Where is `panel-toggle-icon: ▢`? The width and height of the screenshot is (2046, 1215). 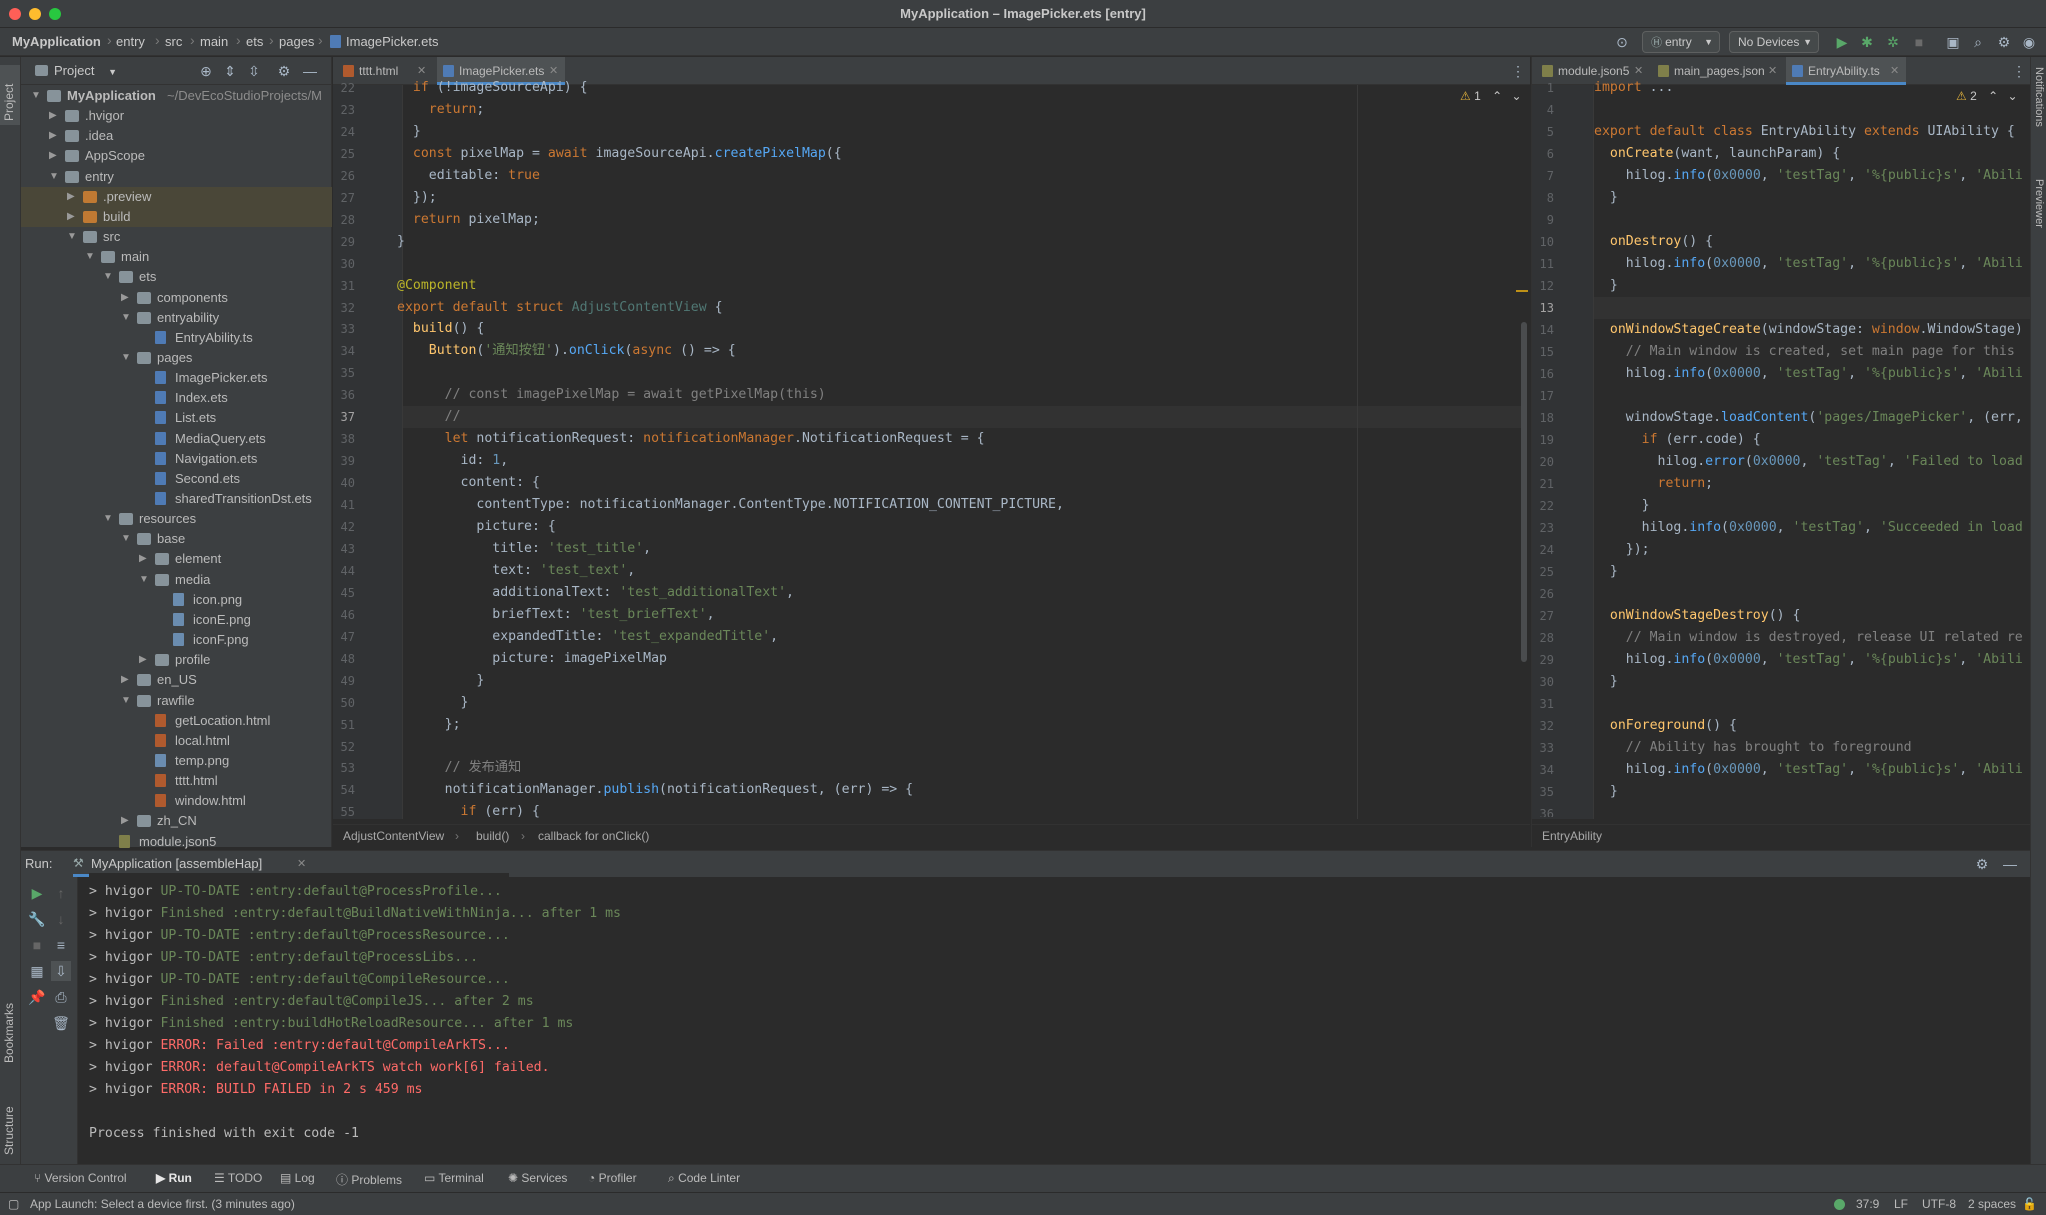 panel-toggle-icon: ▢ is located at coordinates (13, 1204).